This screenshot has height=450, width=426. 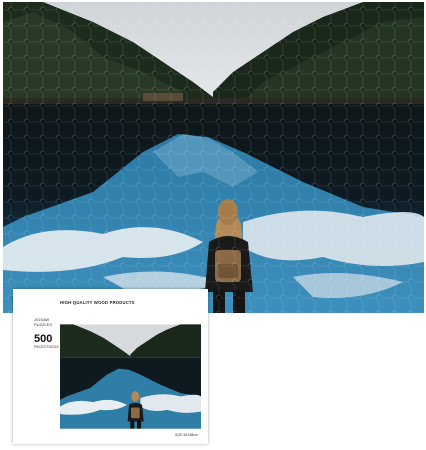 I want to click on piece-count: 500, so click(x=43, y=339).